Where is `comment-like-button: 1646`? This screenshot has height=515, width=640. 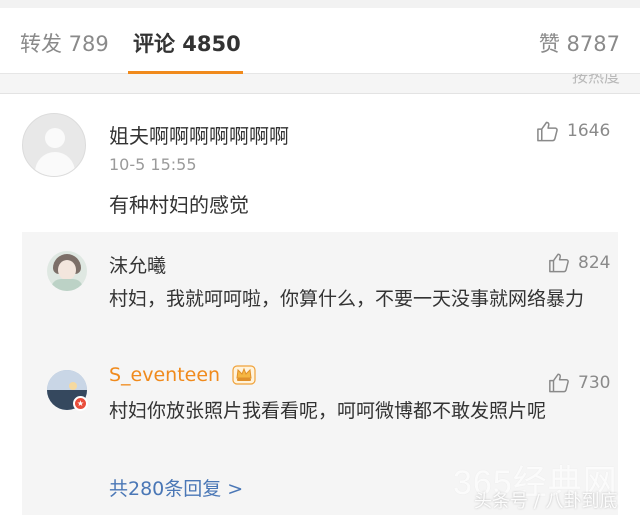 comment-like-button: 1646 is located at coordinates (573, 131).